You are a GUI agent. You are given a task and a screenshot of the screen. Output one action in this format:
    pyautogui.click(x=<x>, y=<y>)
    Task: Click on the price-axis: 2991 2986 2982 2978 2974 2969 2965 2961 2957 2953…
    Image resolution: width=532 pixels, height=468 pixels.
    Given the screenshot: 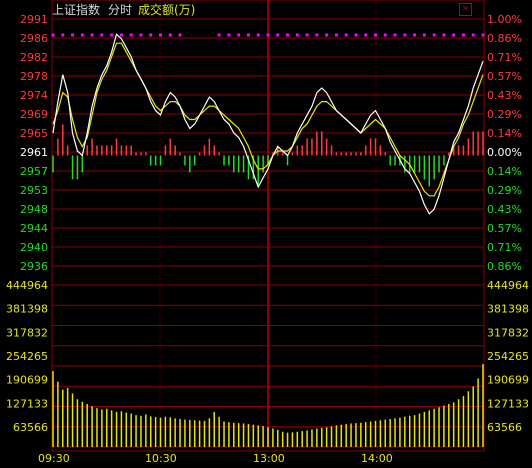 What is the action you would take?
    pyautogui.click(x=34, y=143)
    